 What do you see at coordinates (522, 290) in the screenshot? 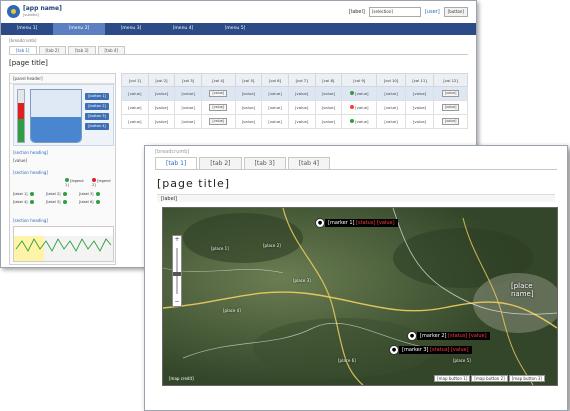
I see `city-label: [place name]` at bounding box center [522, 290].